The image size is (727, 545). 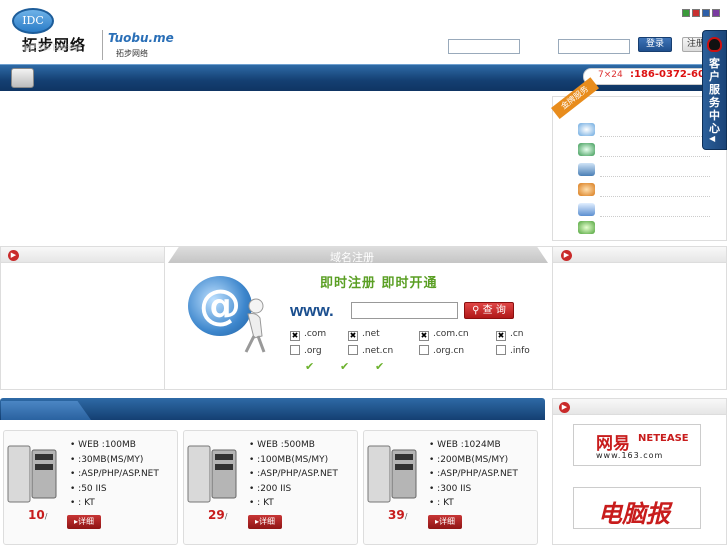 I want to click on left-news-header, so click(x=82, y=255).